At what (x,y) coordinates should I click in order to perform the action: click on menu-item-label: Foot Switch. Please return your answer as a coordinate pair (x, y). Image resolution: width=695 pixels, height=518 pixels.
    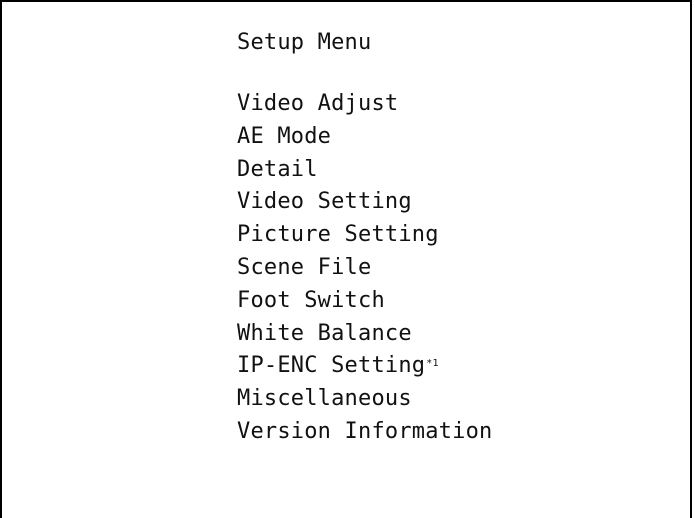
    Looking at the image, I should click on (311, 300).